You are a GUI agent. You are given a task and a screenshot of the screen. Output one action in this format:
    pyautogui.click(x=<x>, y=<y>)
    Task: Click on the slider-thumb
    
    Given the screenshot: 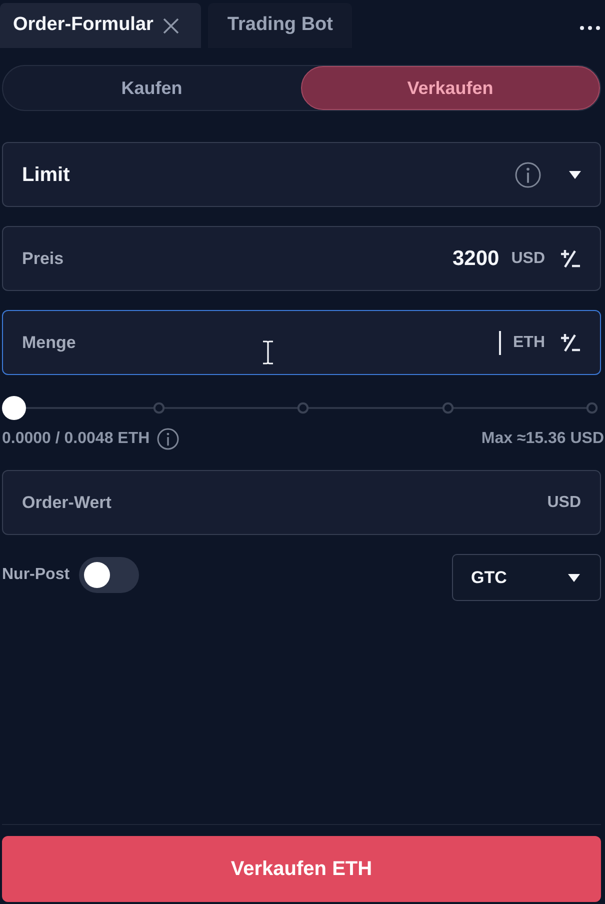 What is the action you would take?
    pyautogui.click(x=14, y=408)
    